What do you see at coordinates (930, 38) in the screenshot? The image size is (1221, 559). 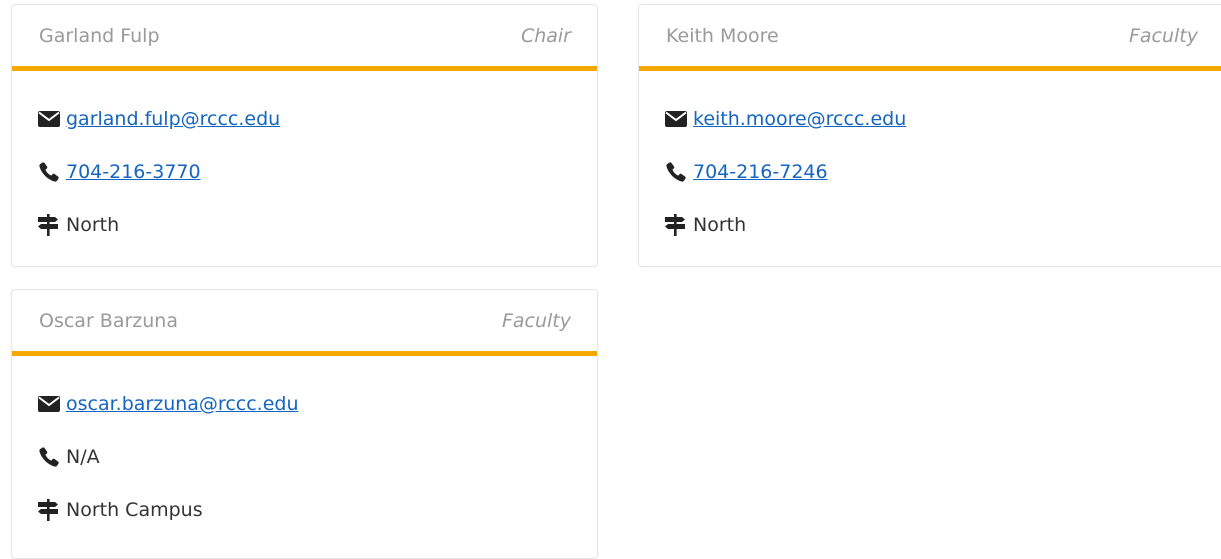 I see `card-header: Keith Moore Faculty` at bounding box center [930, 38].